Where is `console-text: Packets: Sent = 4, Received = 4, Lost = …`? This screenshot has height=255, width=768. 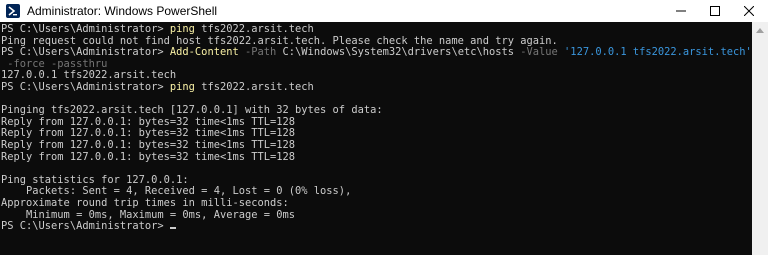 console-text: Packets: Sent = 4, Received = 4, Lost = … is located at coordinates (176, 191).